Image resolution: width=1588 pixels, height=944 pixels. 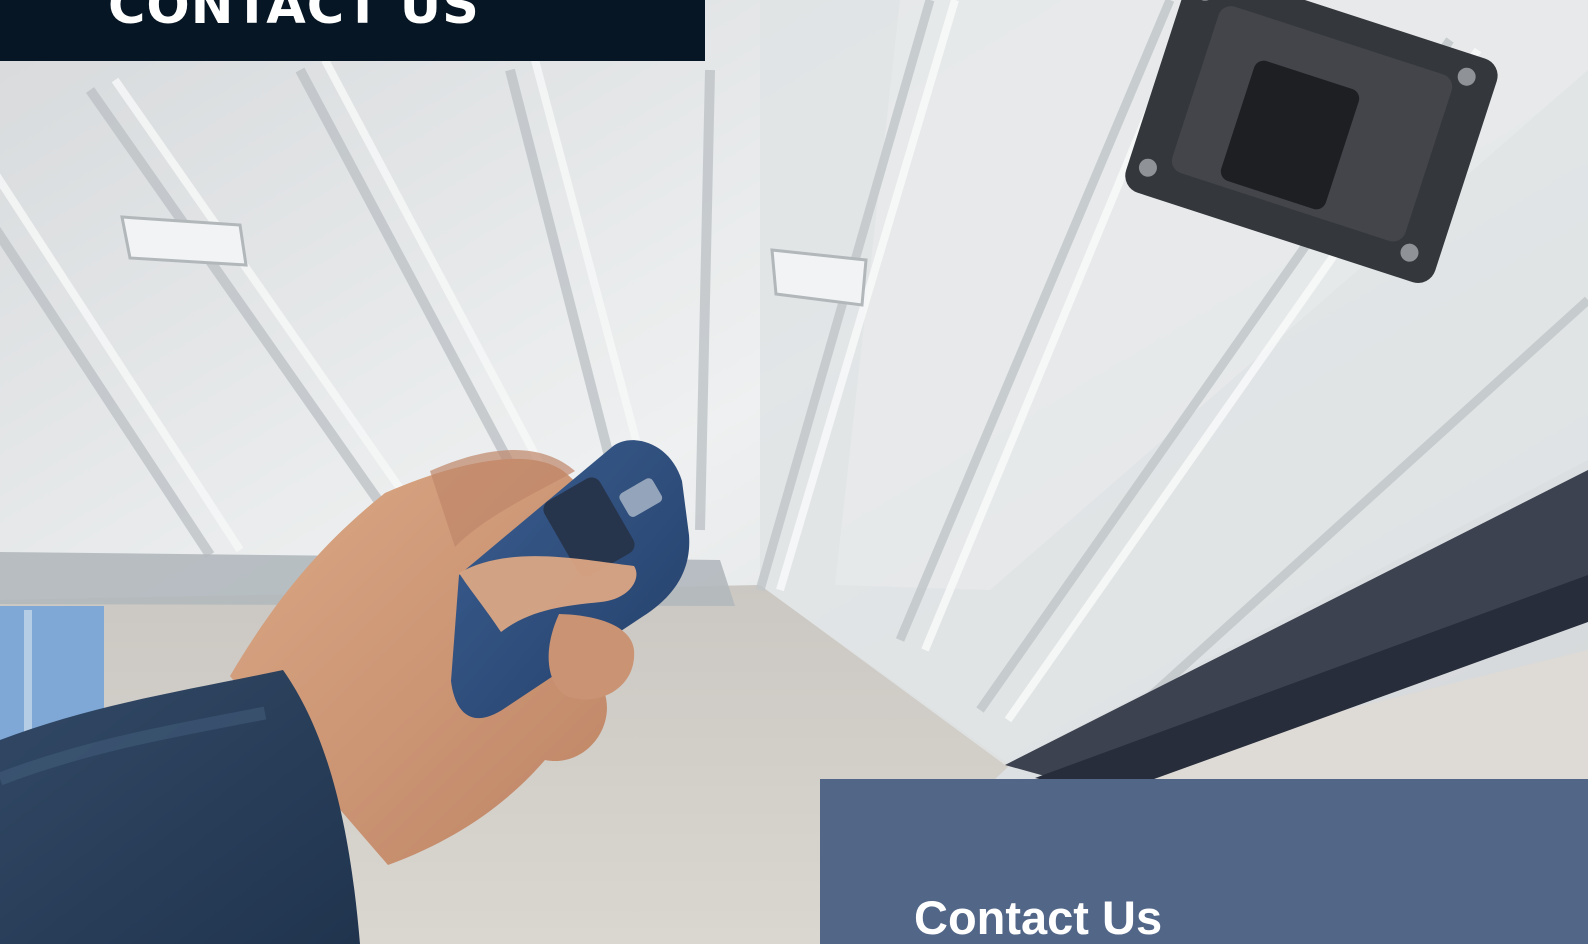 What do you see at coordinates (294, 18) in the screenshot?
I see `page-title: CONTACT US` at bounding box center [294, 18].